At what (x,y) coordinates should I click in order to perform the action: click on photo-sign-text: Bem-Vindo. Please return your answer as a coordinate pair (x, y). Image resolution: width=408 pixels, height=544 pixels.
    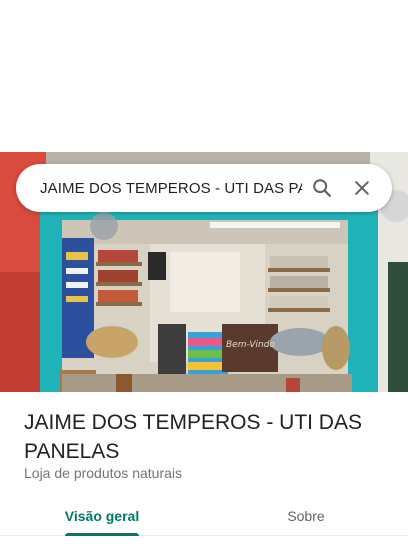
    Looking at the image, I should click on (250, 345).